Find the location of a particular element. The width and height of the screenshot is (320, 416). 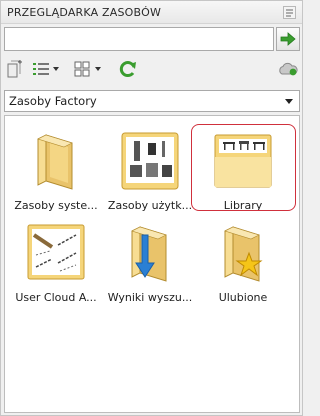

system-folder-icon is located at coordinates (55, 162).